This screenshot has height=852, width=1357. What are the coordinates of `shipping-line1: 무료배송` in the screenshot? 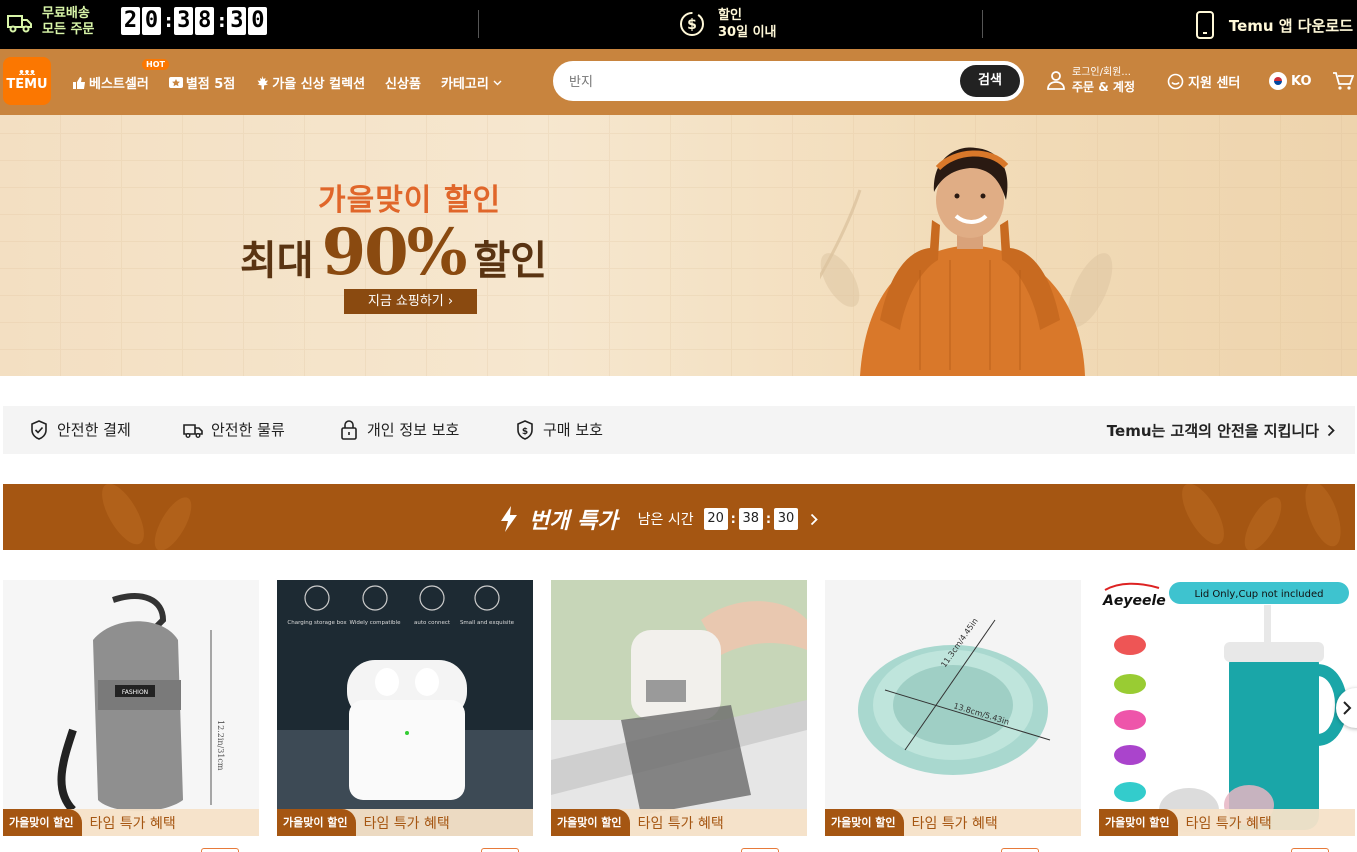 It's located at (66, 13).